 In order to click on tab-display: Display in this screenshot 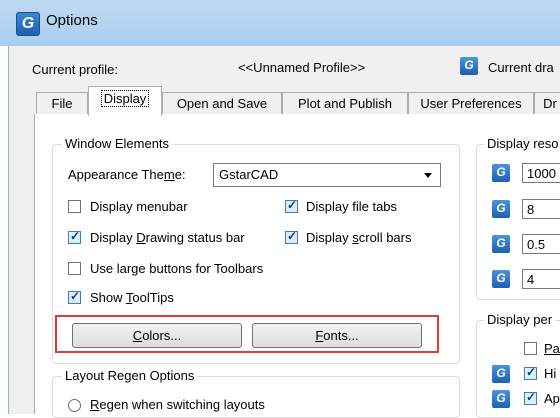, I will do `click(125, 101)`.